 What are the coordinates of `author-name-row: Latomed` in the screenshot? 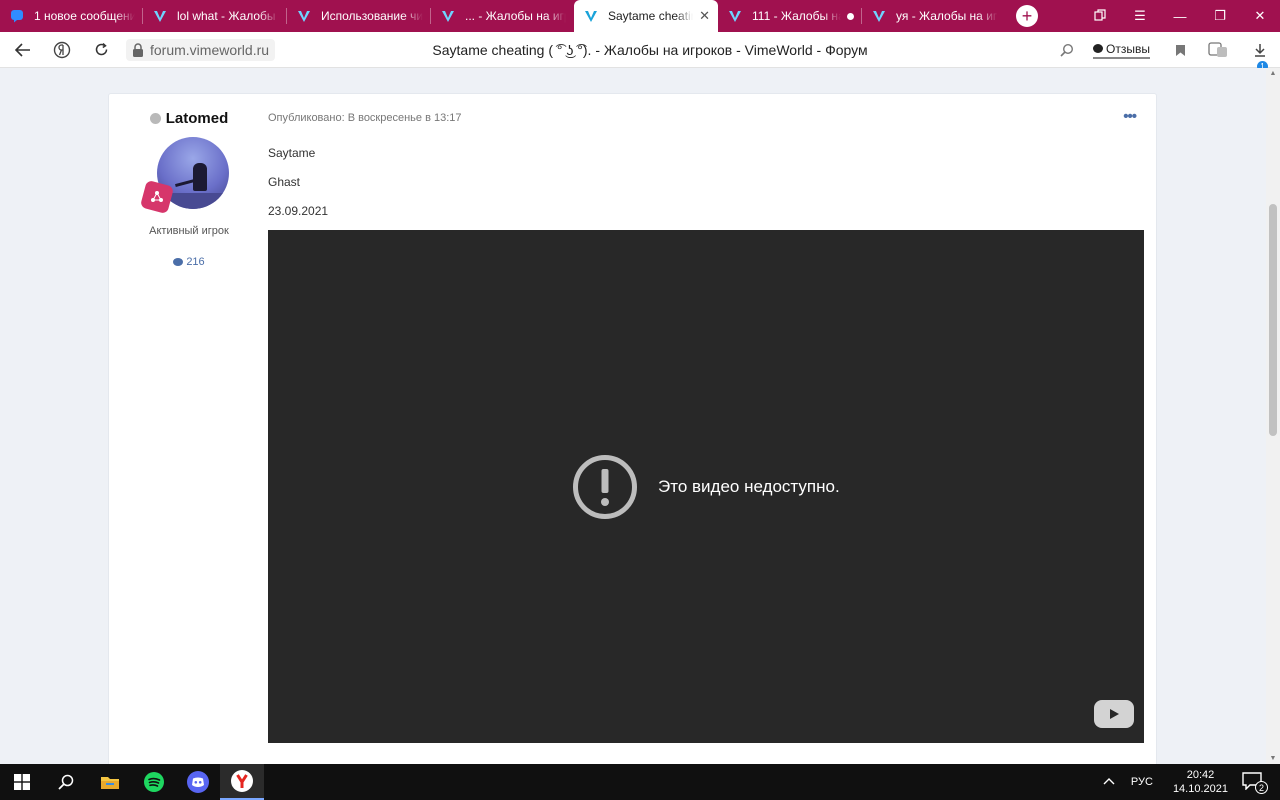 It's located at (189, 118).